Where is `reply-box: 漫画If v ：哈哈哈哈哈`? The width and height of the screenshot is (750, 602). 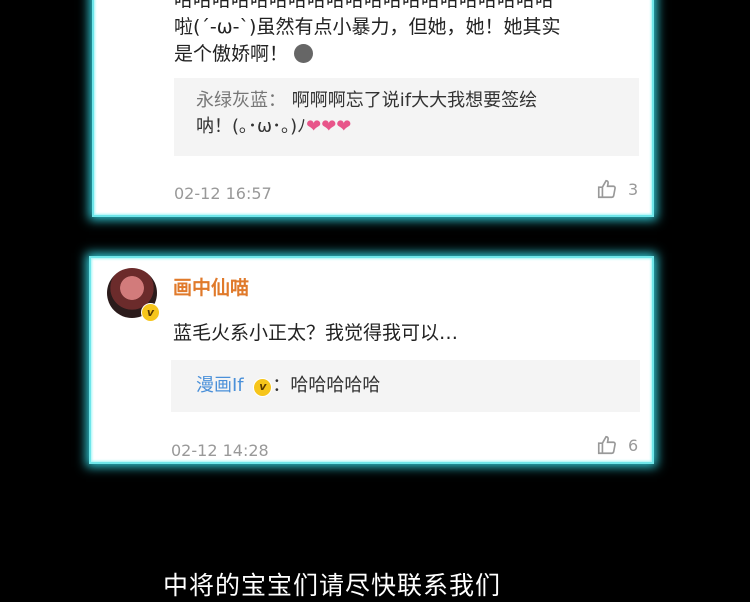 reply-box: 漫画If v ：哈哈哈哈哈 is located at coordinates (405, 386).